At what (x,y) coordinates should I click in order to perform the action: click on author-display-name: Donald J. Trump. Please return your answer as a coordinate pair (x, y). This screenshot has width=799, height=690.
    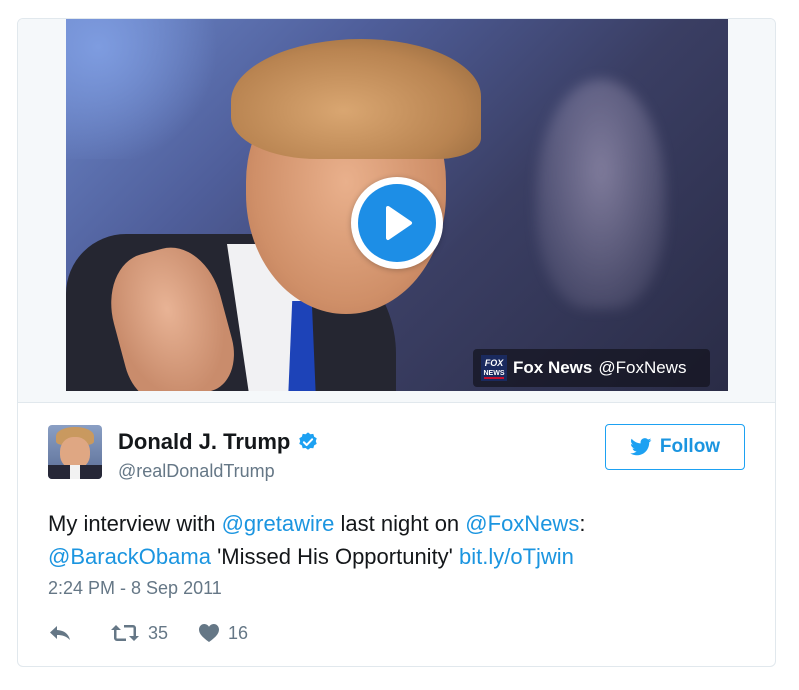
    Looking at the image, I should click on (204, 442).